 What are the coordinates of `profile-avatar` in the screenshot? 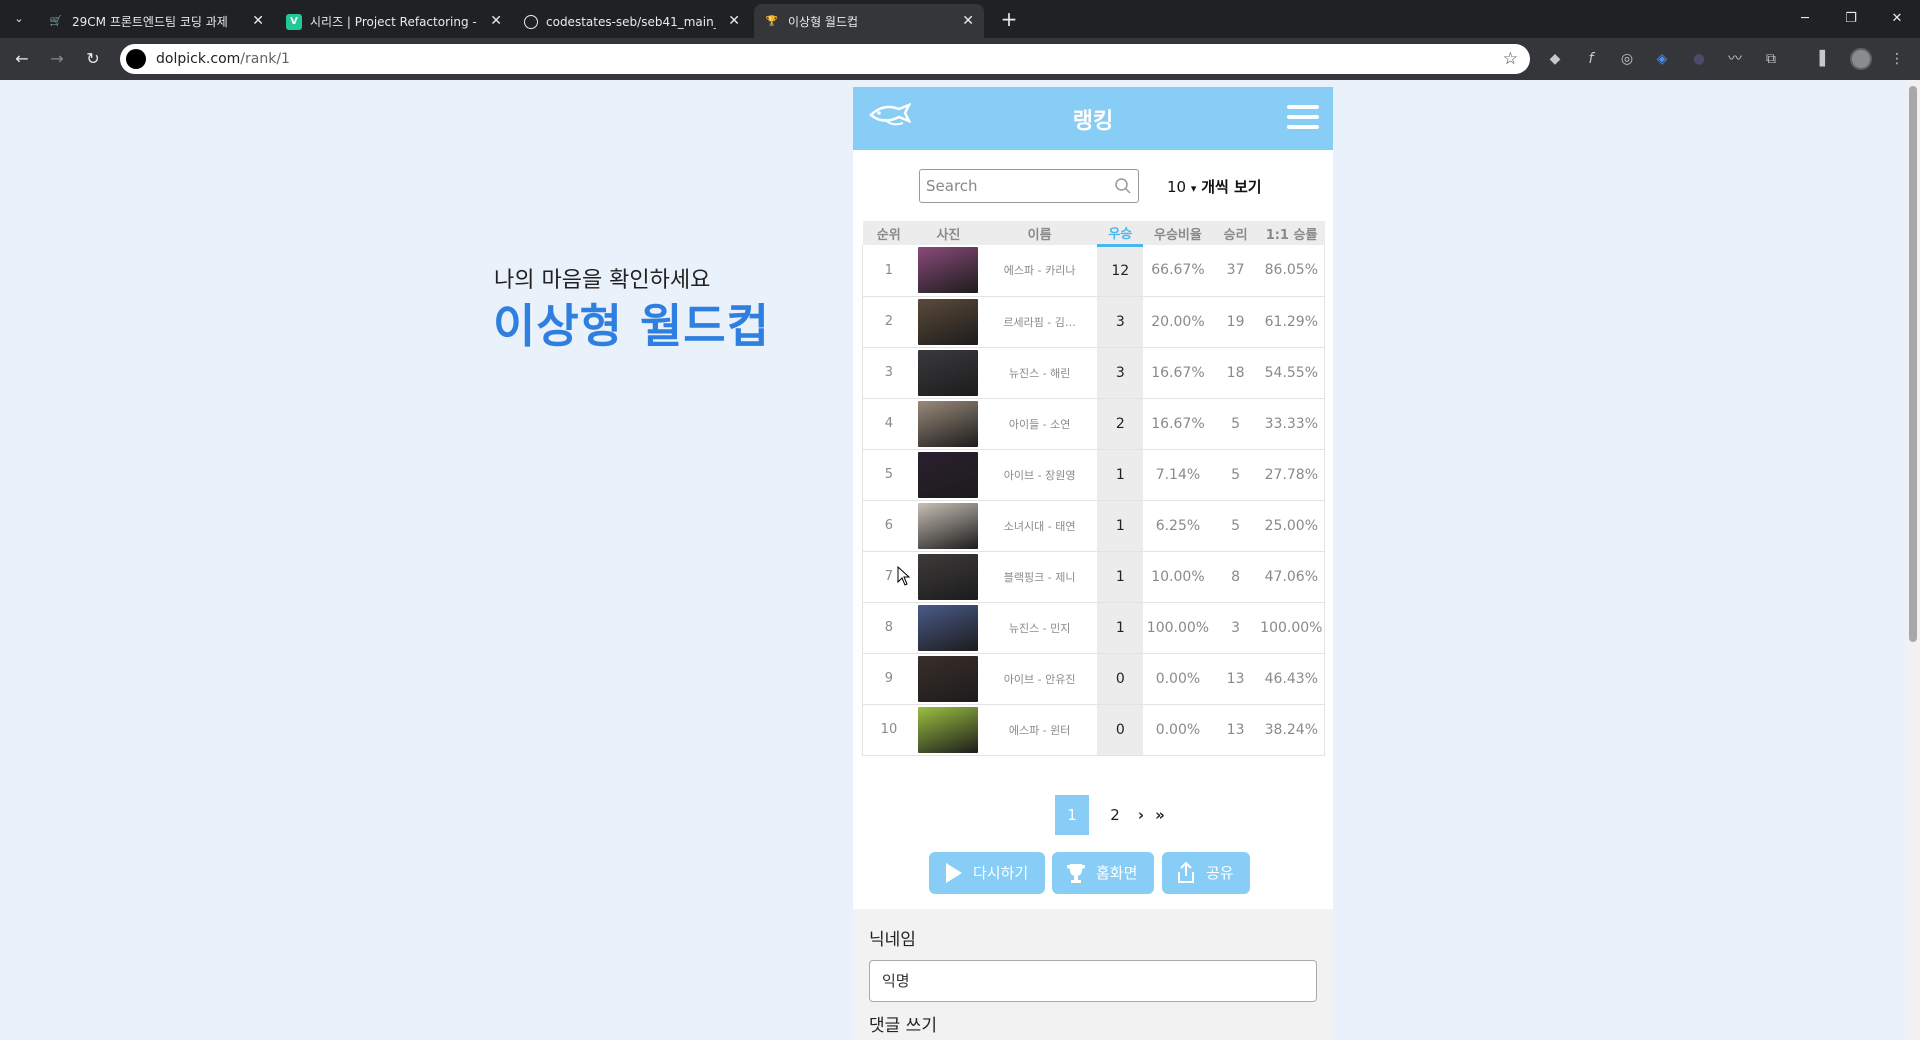 It's located at (1861, 59).